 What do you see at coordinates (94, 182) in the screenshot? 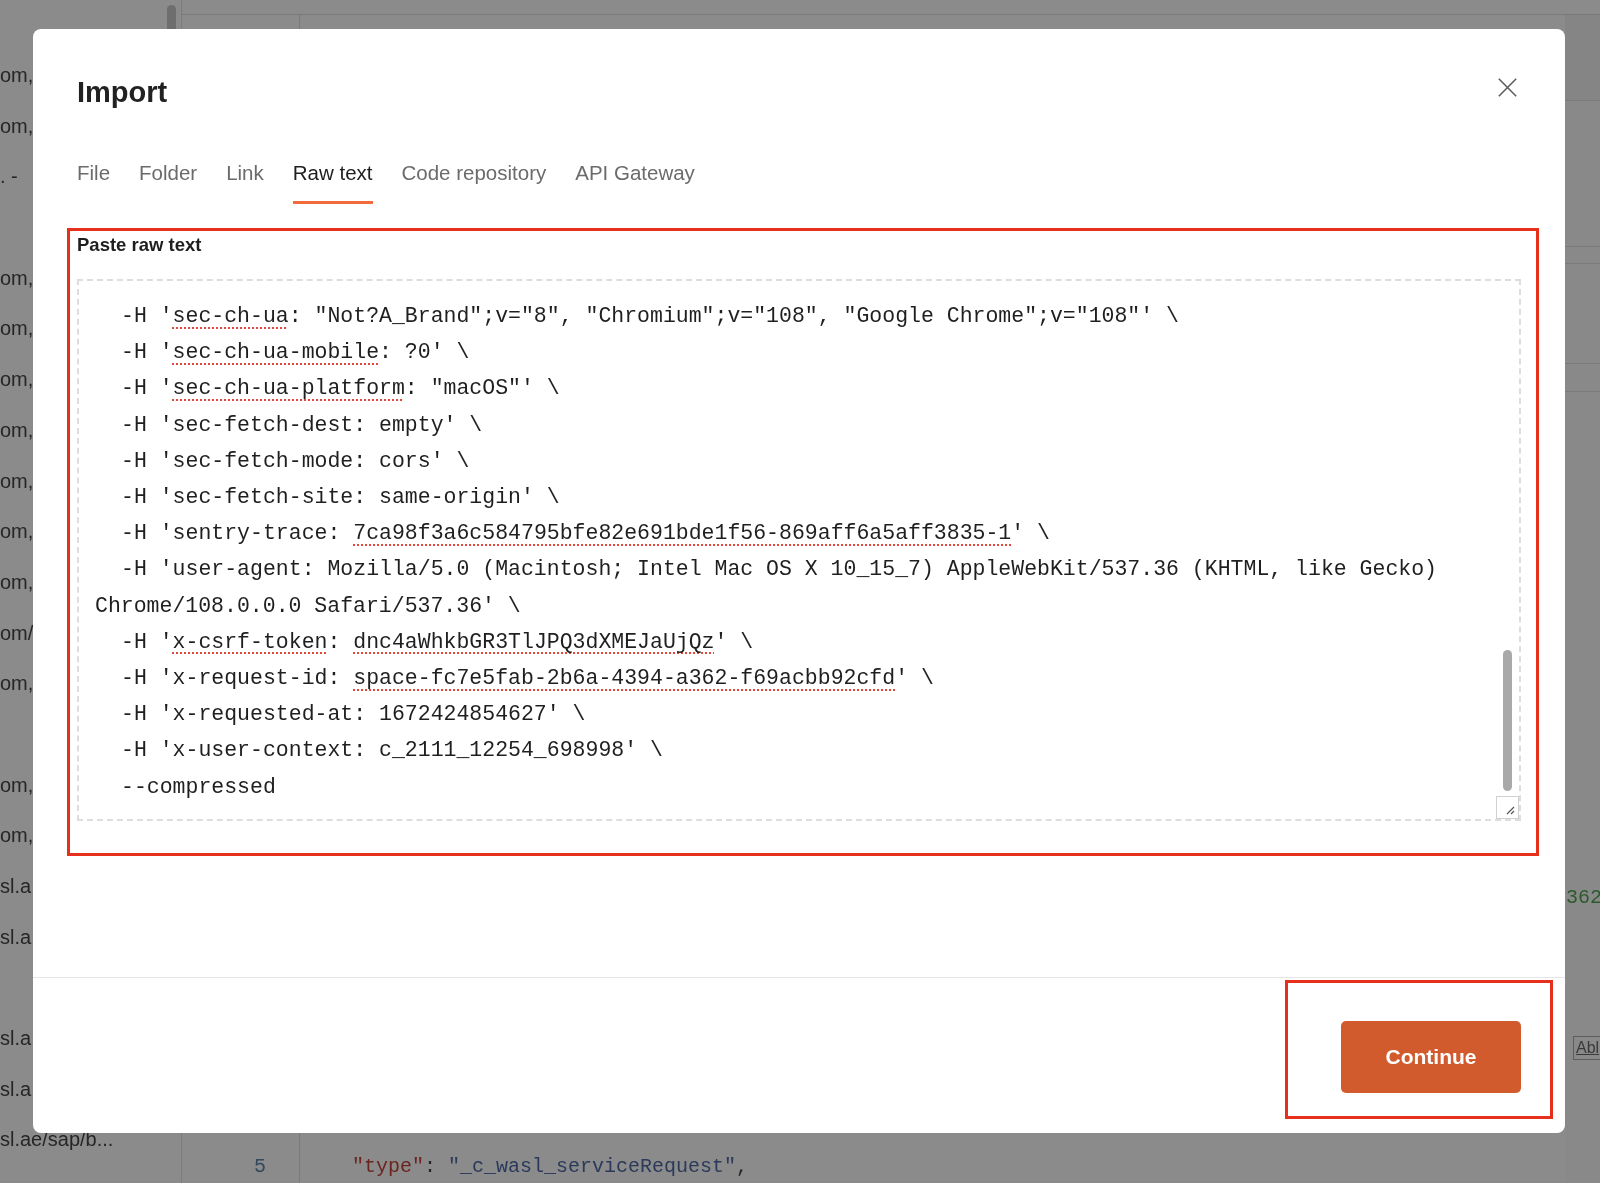
I see `tab: File` at bounding box center [94, 182].